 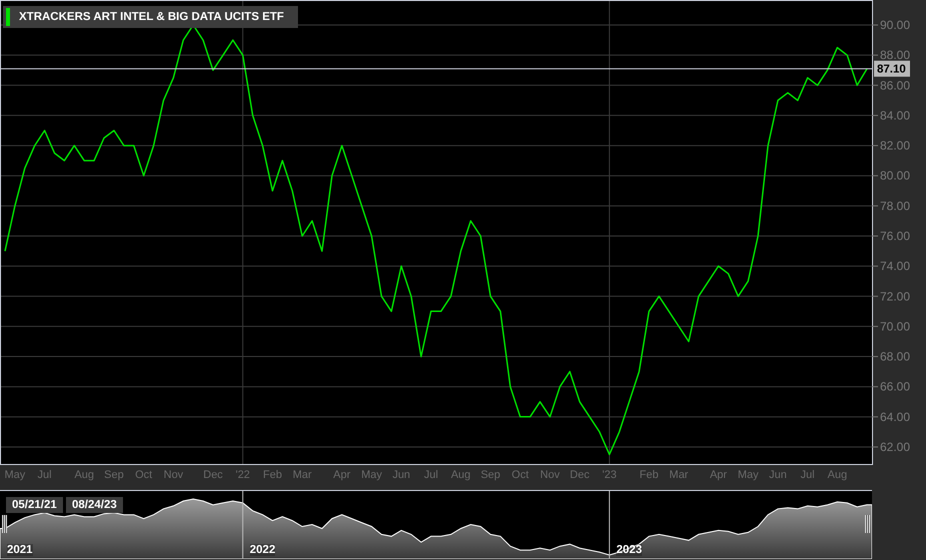 I want to click on y-axis-label: 84.00, so click(x=895, y=115).